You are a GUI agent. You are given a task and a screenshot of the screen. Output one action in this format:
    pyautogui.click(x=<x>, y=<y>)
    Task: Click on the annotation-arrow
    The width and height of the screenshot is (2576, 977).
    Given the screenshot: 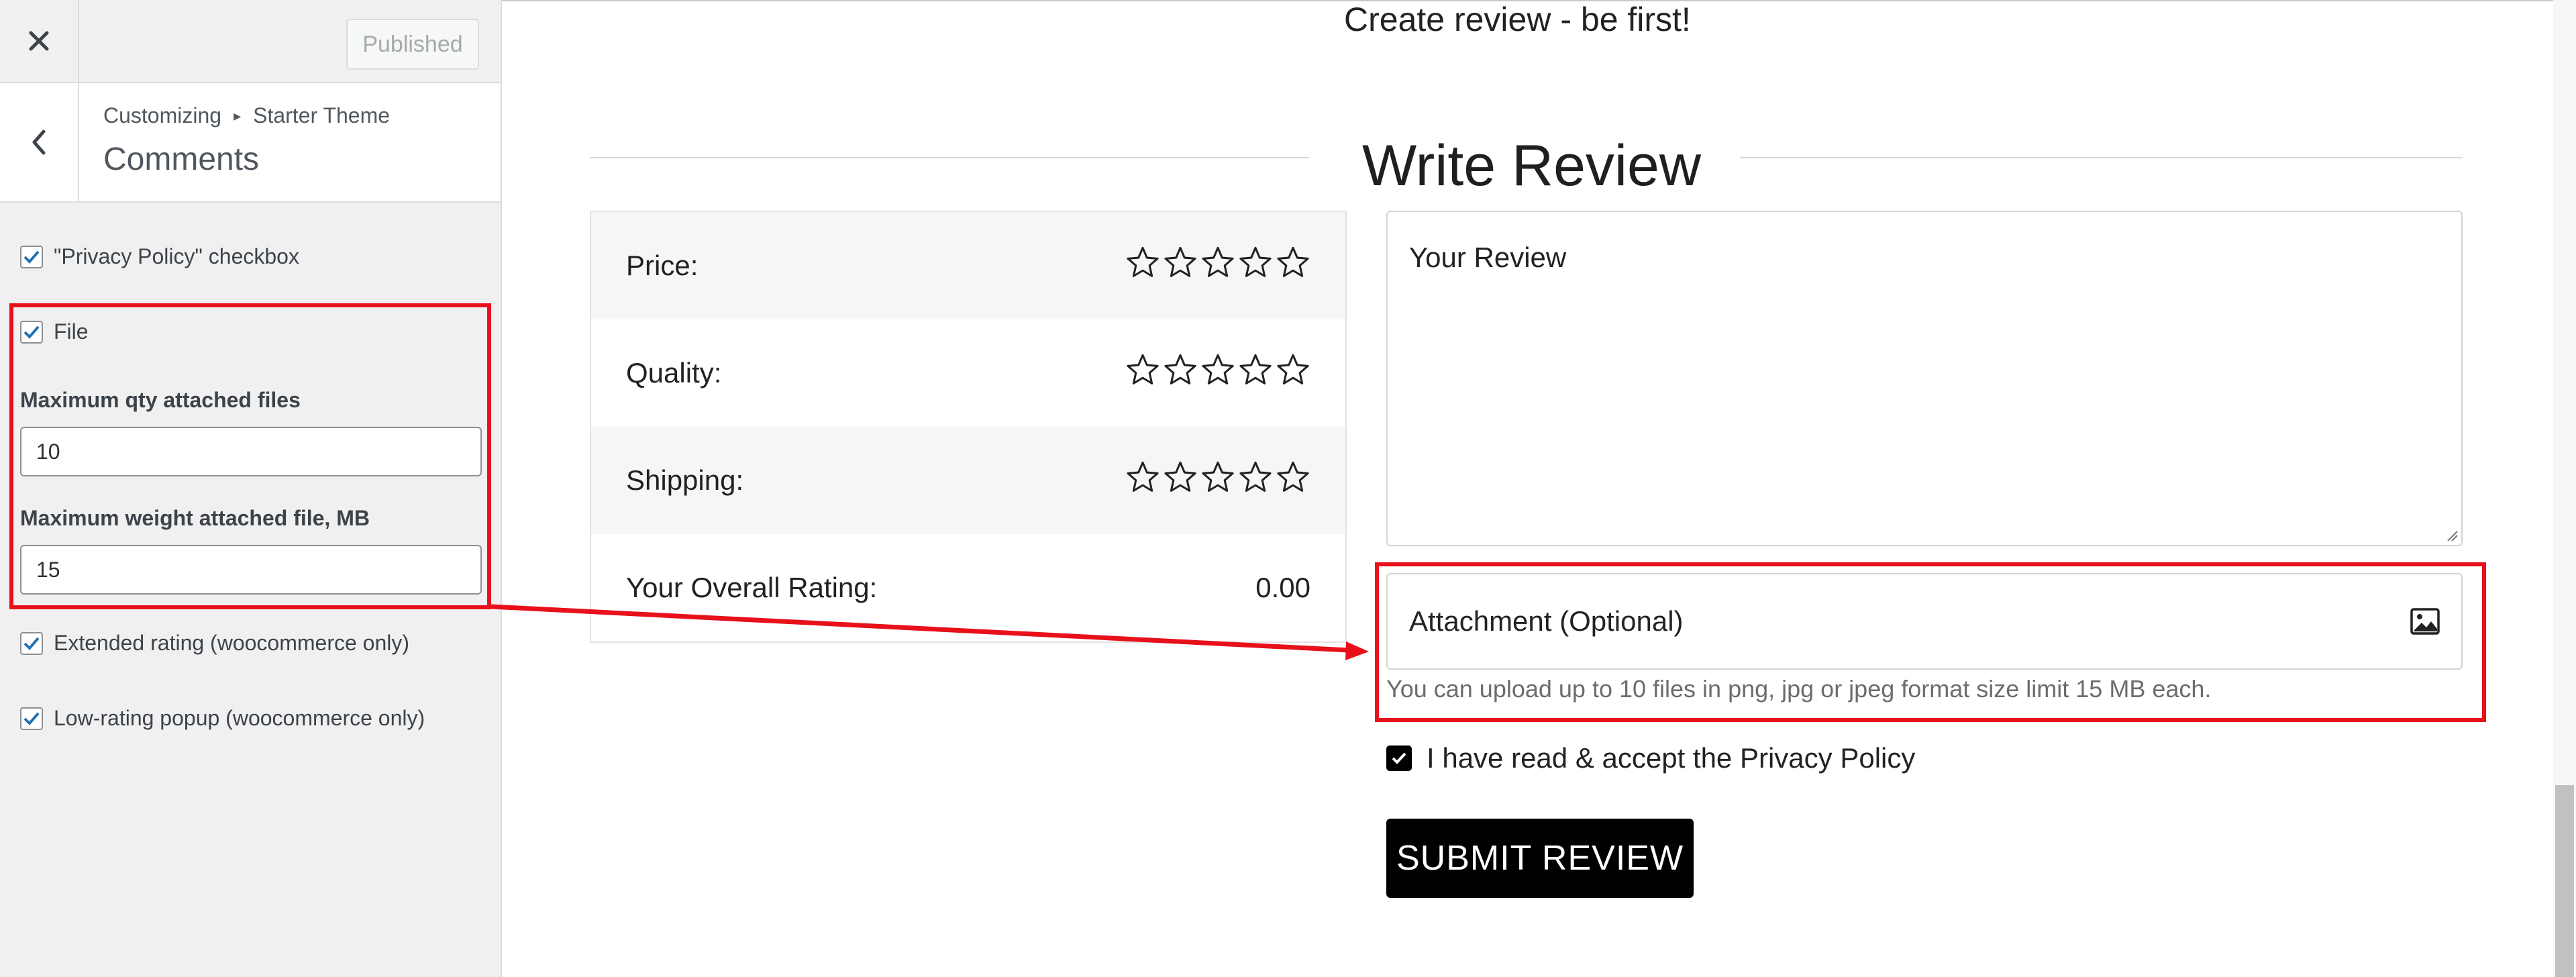 What is the action you would take?
    pyautogui.click(x=930, y=632)
    